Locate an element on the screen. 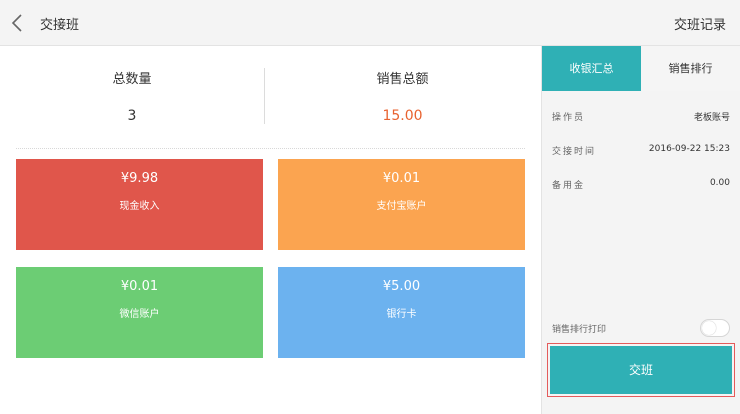  alipay-account-label: 支付宝账户 is located at coordinates (401, 206).